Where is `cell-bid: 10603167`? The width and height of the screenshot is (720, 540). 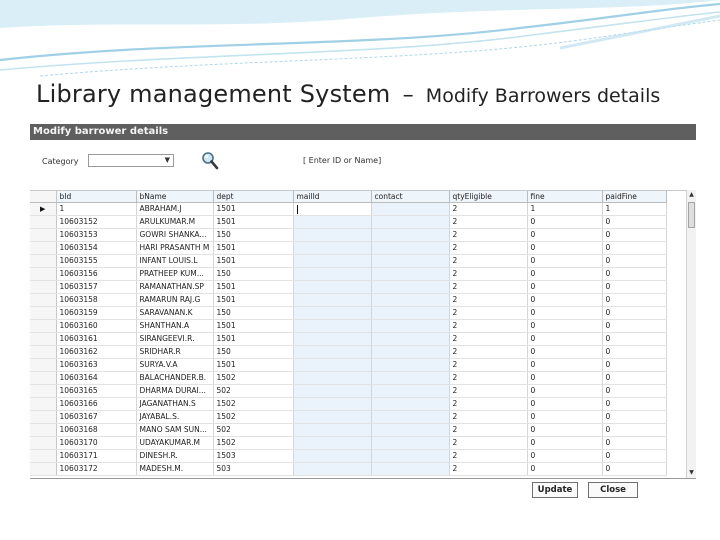 cell-bid: 10603167 is located at coordinates (96, 417).